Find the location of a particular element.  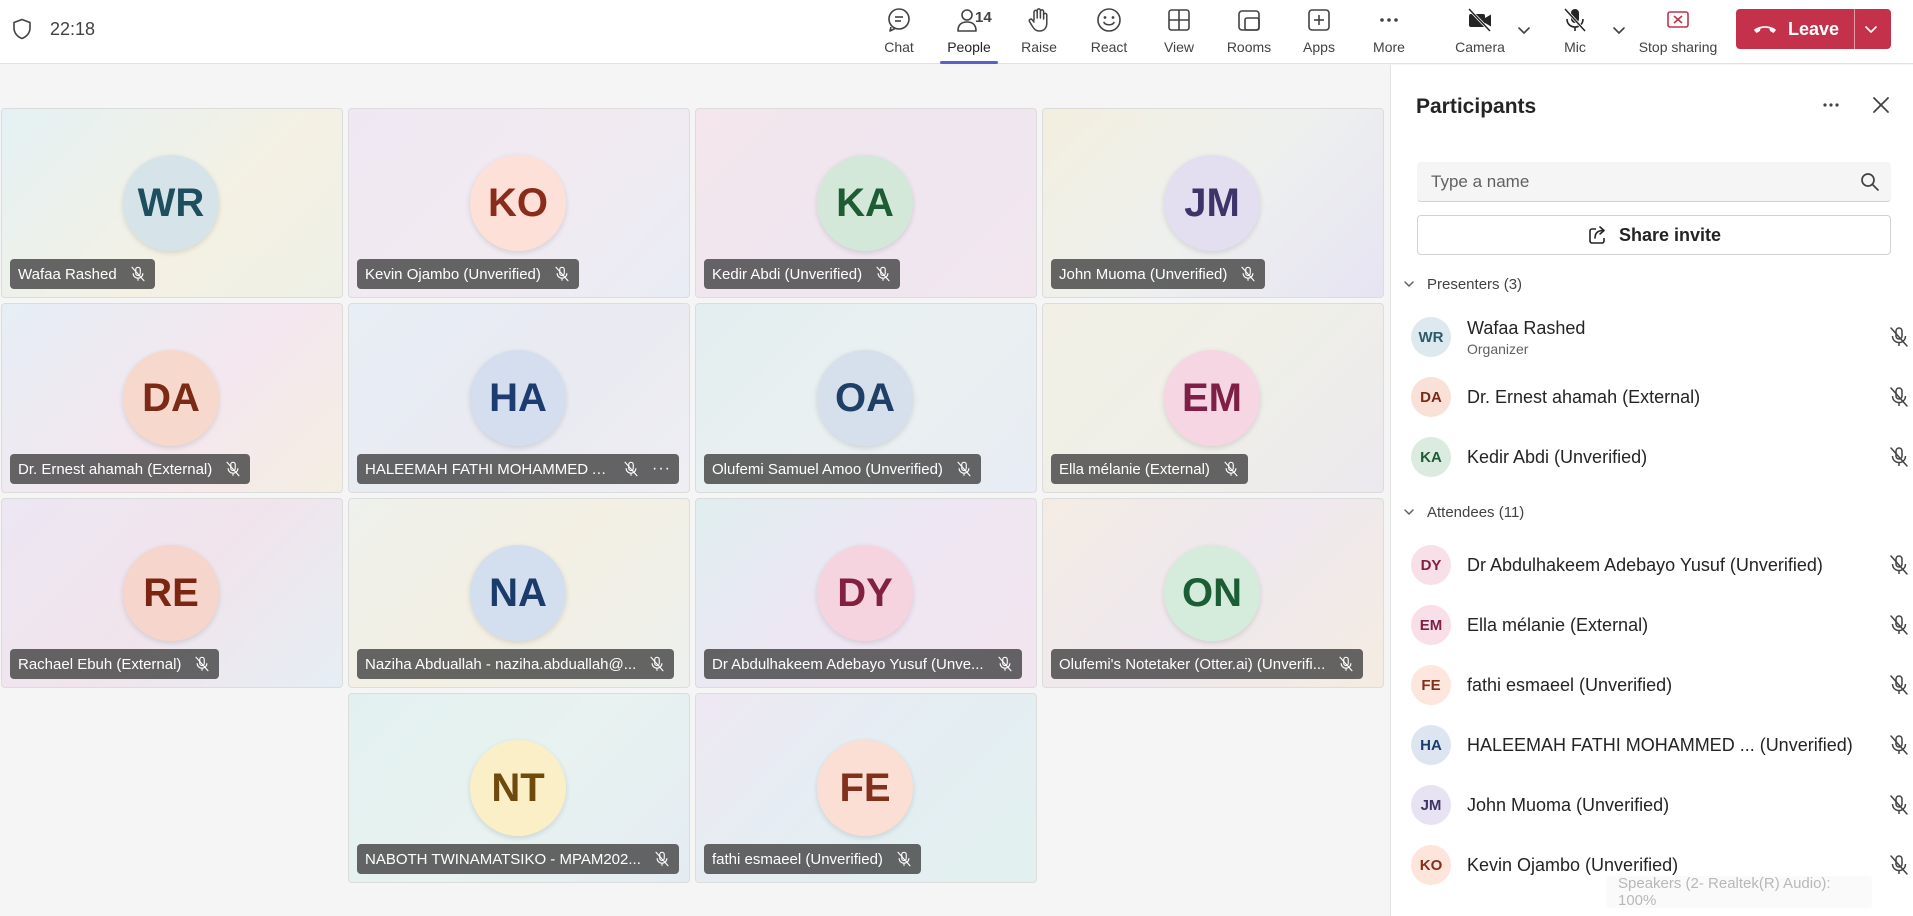

raise-hand-button: Raise is located at coordinates (1039, 32).